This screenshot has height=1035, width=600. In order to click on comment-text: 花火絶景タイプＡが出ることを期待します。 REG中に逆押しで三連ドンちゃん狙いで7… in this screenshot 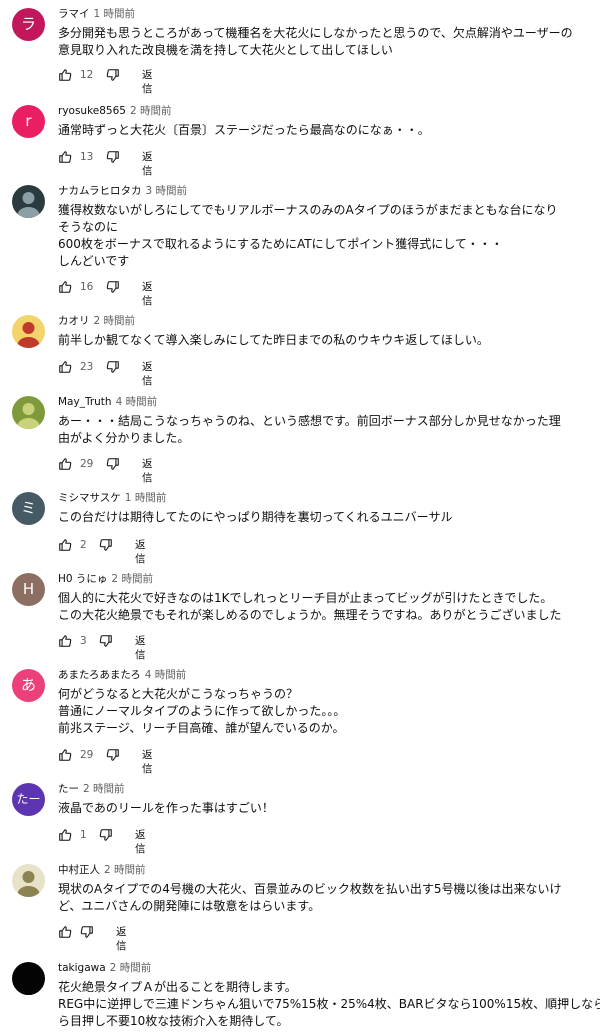, I will do `click(329, 1004)`.